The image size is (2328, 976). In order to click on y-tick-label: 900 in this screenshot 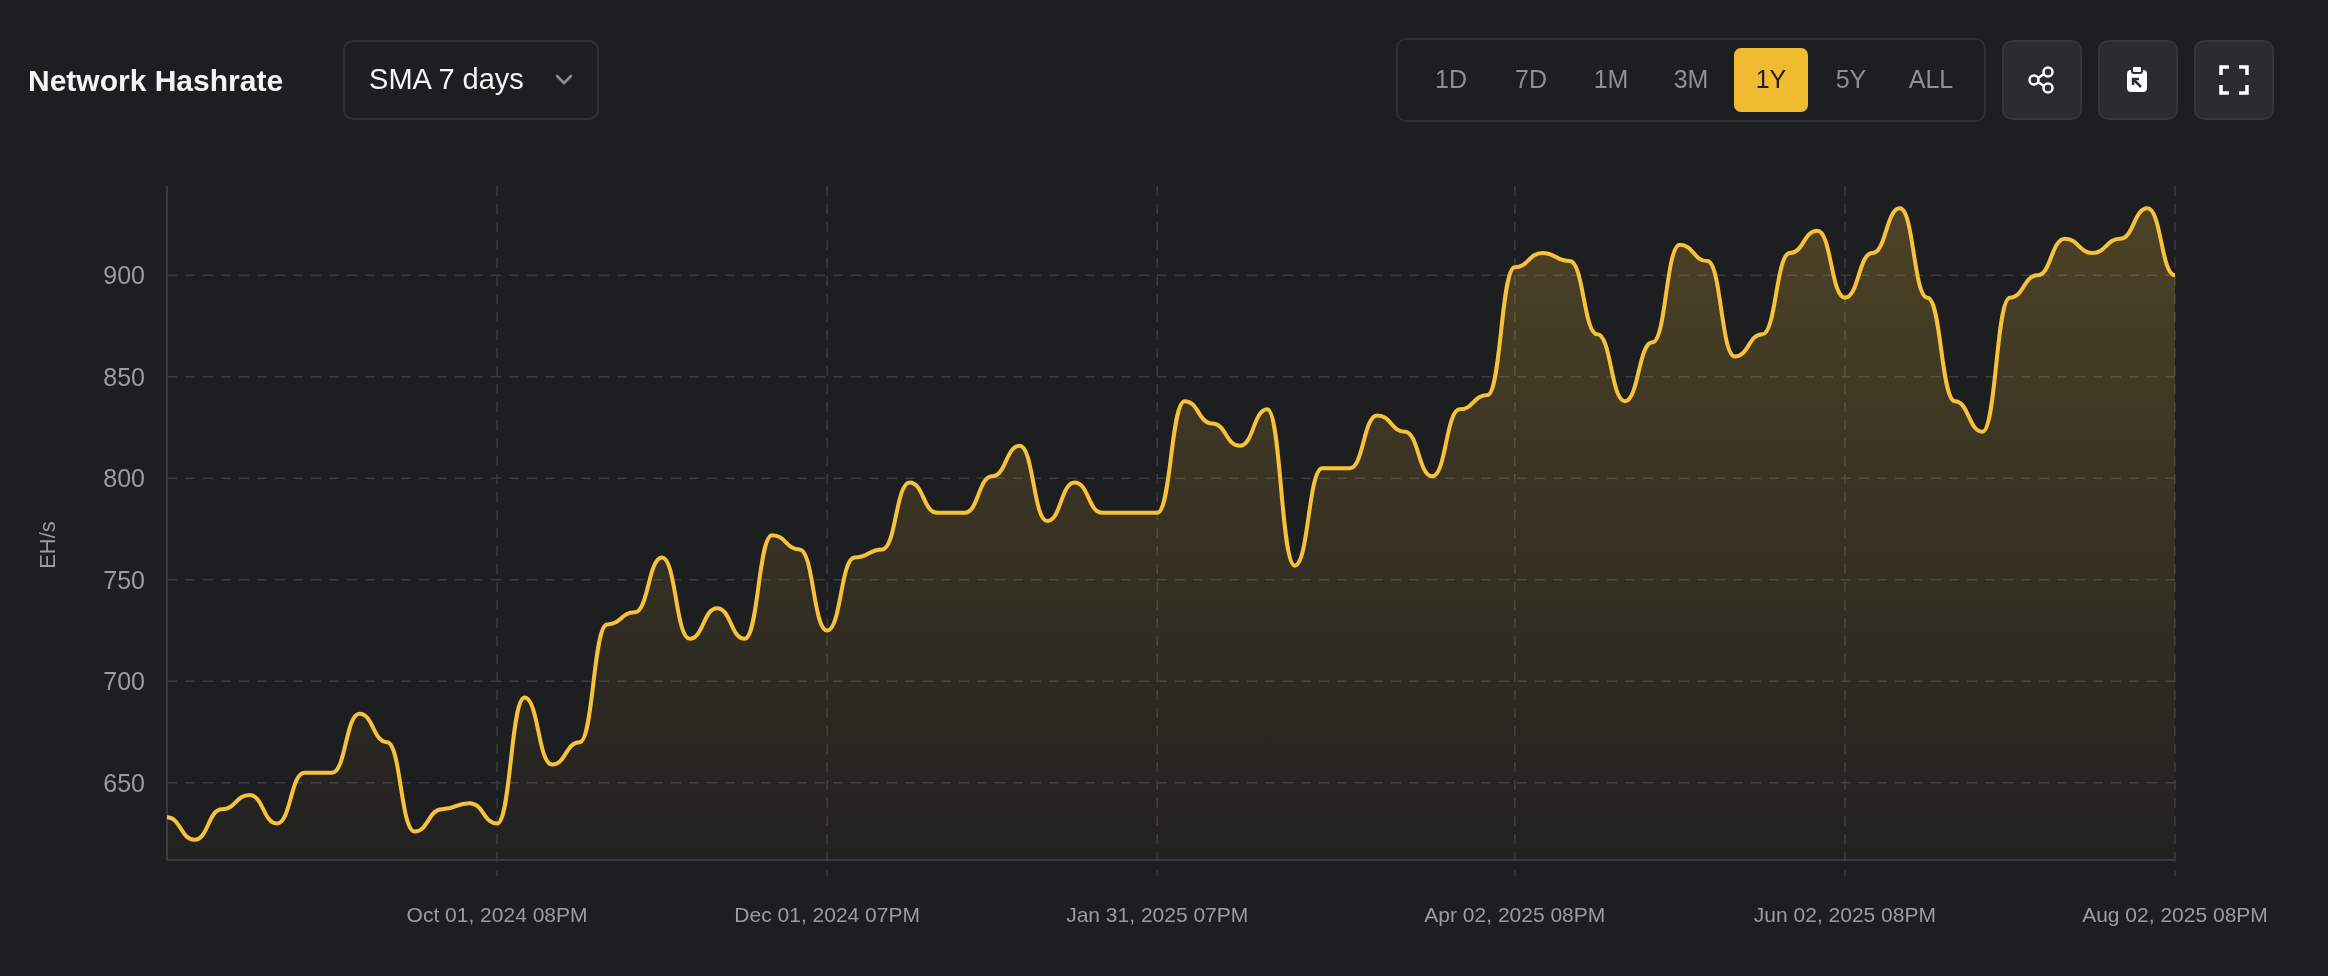, I will do `click(124, 275)`.